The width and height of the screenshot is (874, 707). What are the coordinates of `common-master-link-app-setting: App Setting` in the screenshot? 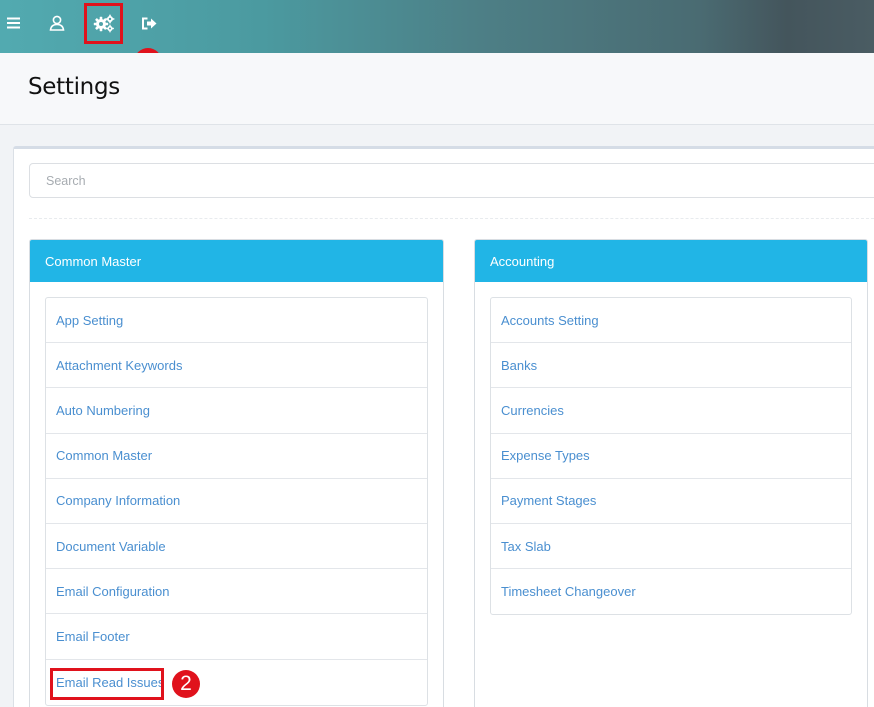 It's located at (236, 321).